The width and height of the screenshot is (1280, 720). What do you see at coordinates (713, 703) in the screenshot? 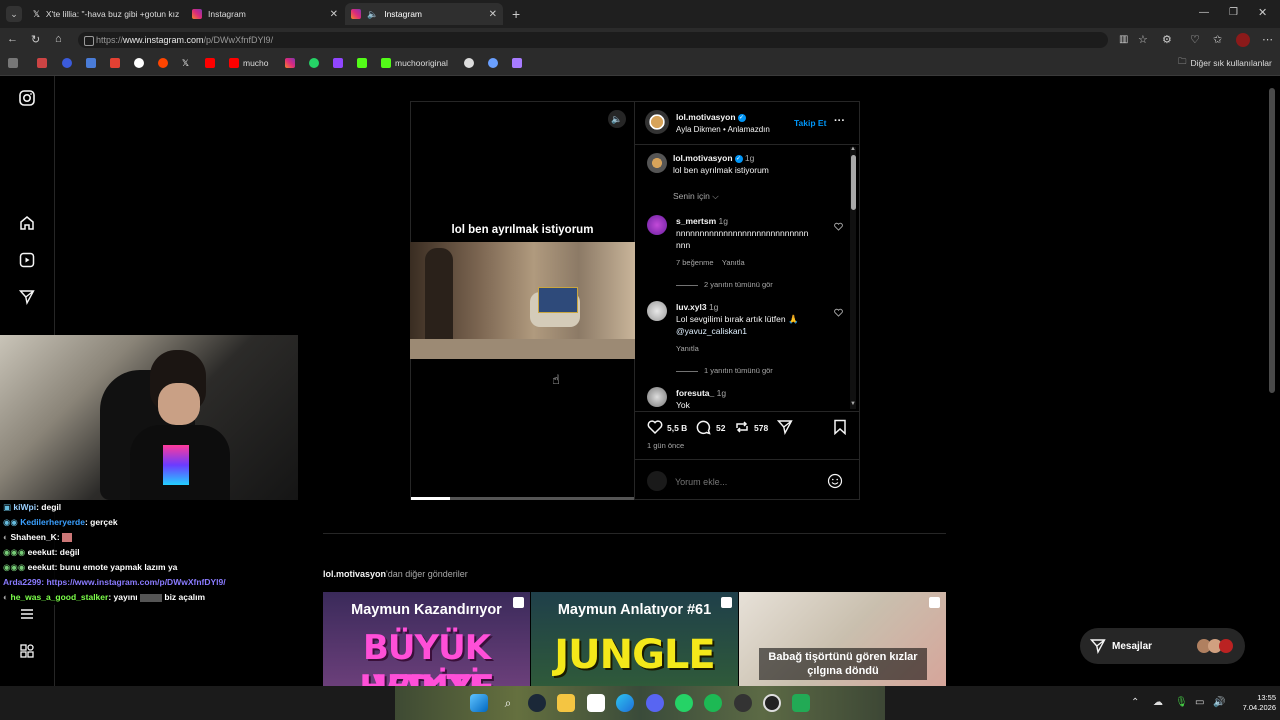
I see `spotify-icon` at bounding box center [713, 703].